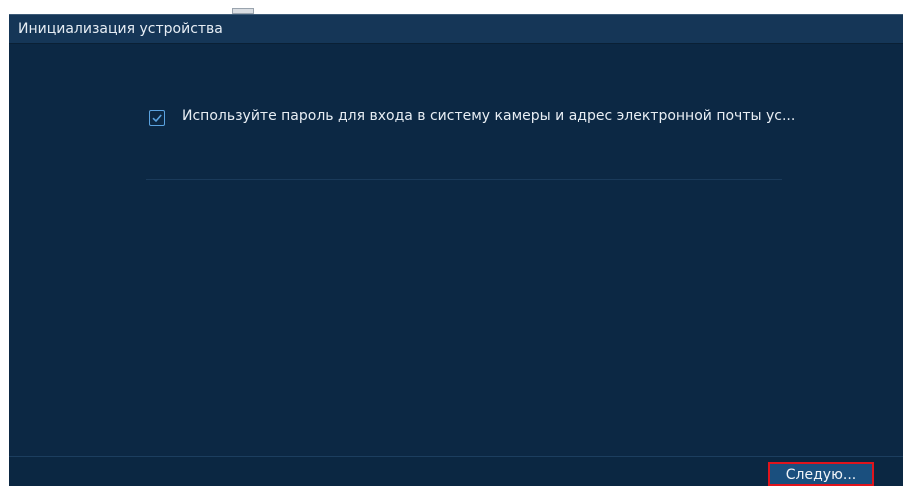 Image resolution: width=903 pixels, height=486 pixels. Describe the element at coordinates (451, 7) in the screenshot. I see `cropped-background-strip` at that location.